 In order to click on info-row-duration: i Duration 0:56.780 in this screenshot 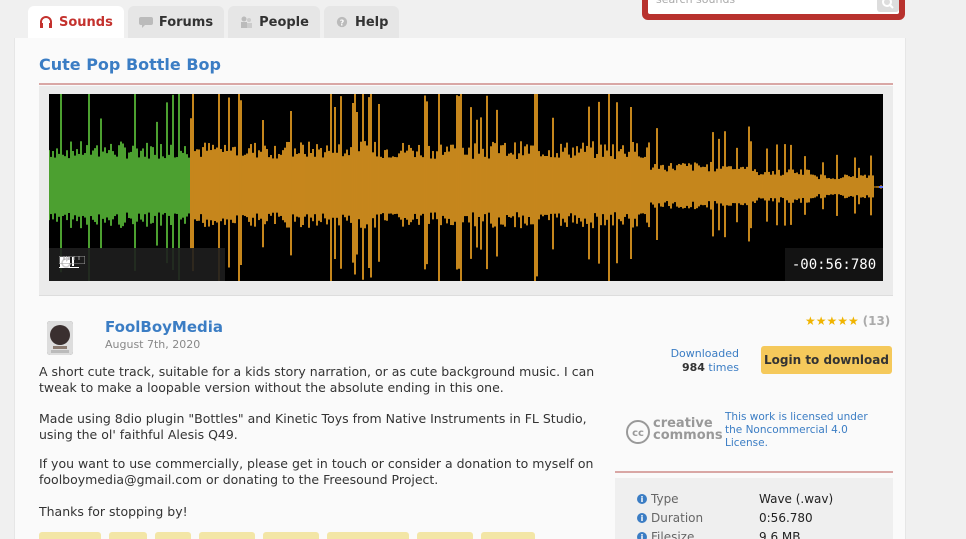, I will do `click(725, 518)`.